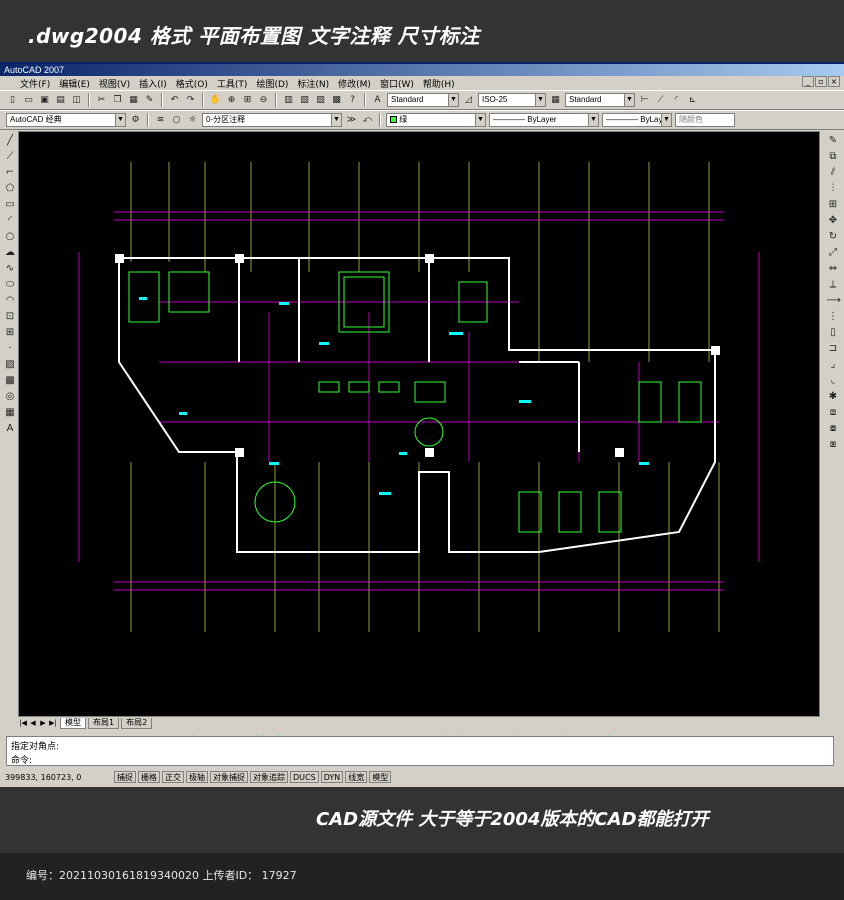 This screenshot has height=900, width=844. Describe the element at coordinates (272, 83) in the screenshot. I see `menu-draw: 绘图(D)` at that location.